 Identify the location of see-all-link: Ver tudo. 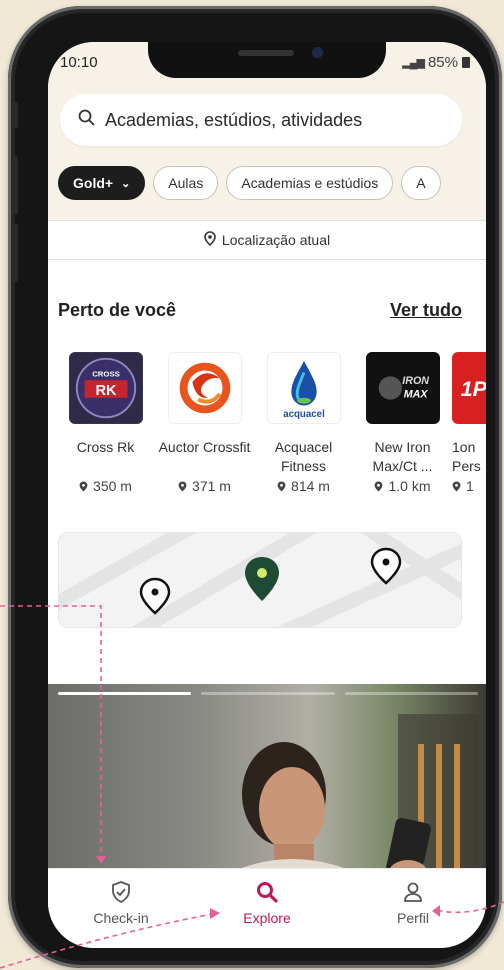
(426, 310).